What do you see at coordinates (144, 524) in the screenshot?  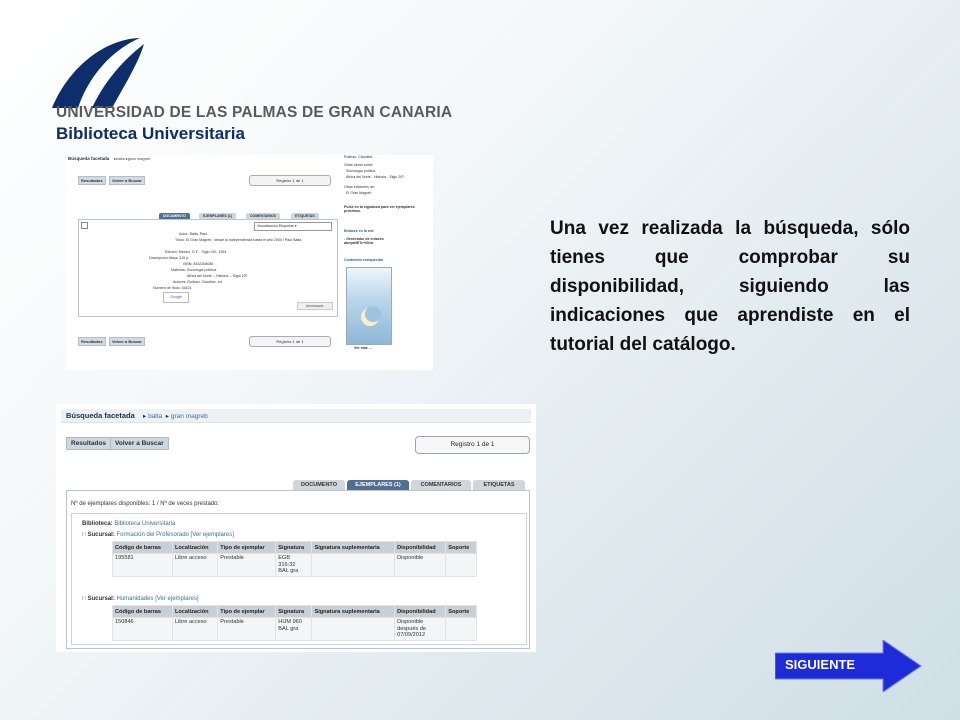 I see `library-link: Biblioteca Universitaria` at bounding box center [144, 524].